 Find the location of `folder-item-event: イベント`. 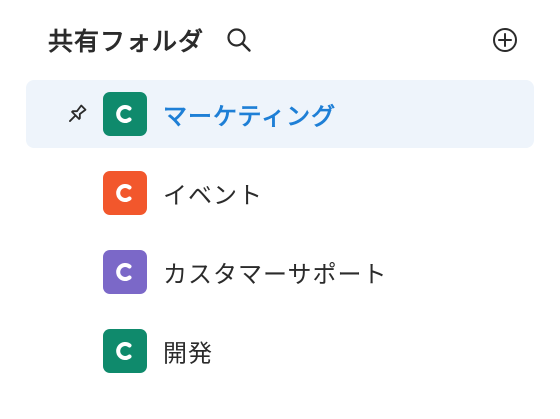

folder-item-event: イベント is located at coordinates (280, 193).